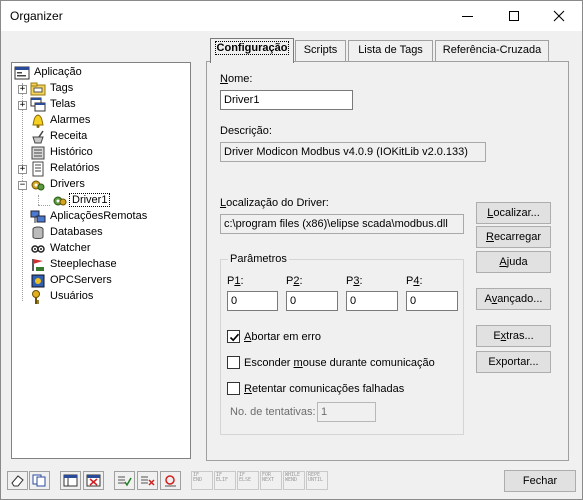 This screenshot has width=583, height=500. I want to click on users-key-icon, so click(38, 297).